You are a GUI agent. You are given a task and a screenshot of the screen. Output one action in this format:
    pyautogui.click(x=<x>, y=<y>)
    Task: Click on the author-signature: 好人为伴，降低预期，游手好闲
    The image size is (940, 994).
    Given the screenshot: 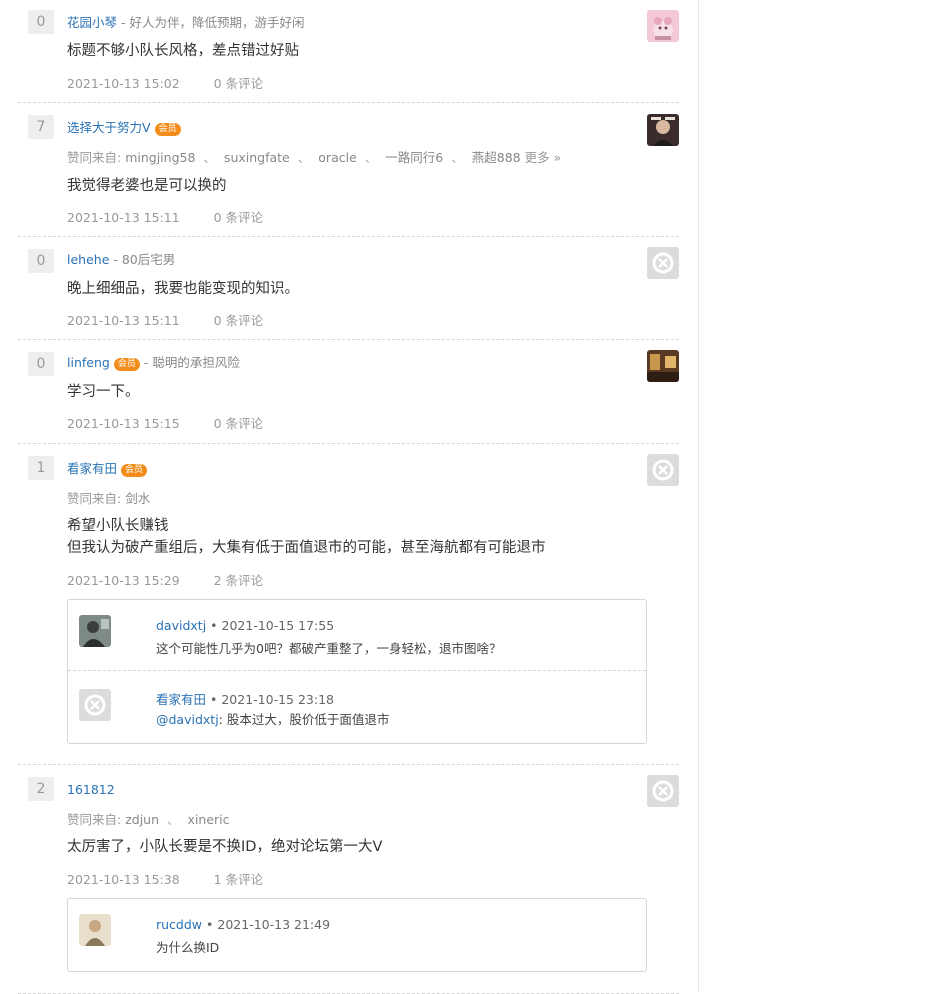 What is the action you would take?
    pyautogui.click(x=217, y=22)
    